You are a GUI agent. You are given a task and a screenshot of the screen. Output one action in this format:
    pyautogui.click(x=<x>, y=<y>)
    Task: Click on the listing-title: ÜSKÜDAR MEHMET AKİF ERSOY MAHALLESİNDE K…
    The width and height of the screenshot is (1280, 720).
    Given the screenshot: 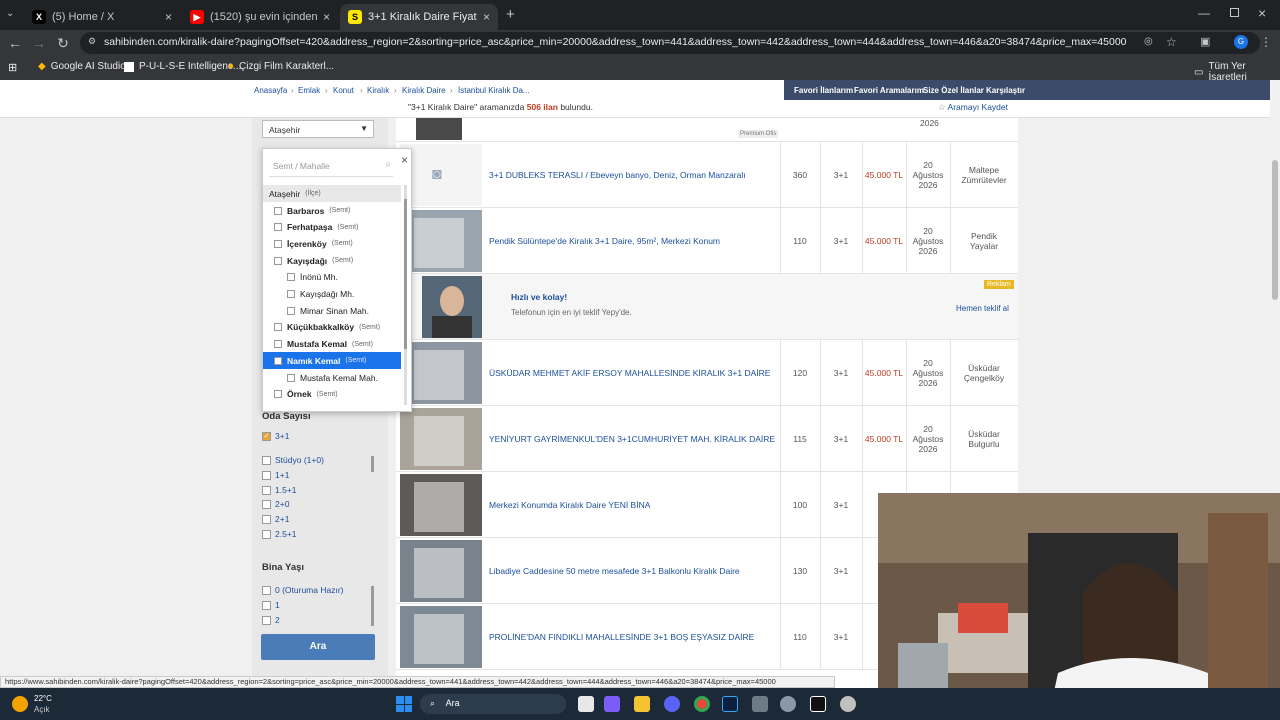 What is the action you would take?
    pyautogui.click(x=634, y=373)
    